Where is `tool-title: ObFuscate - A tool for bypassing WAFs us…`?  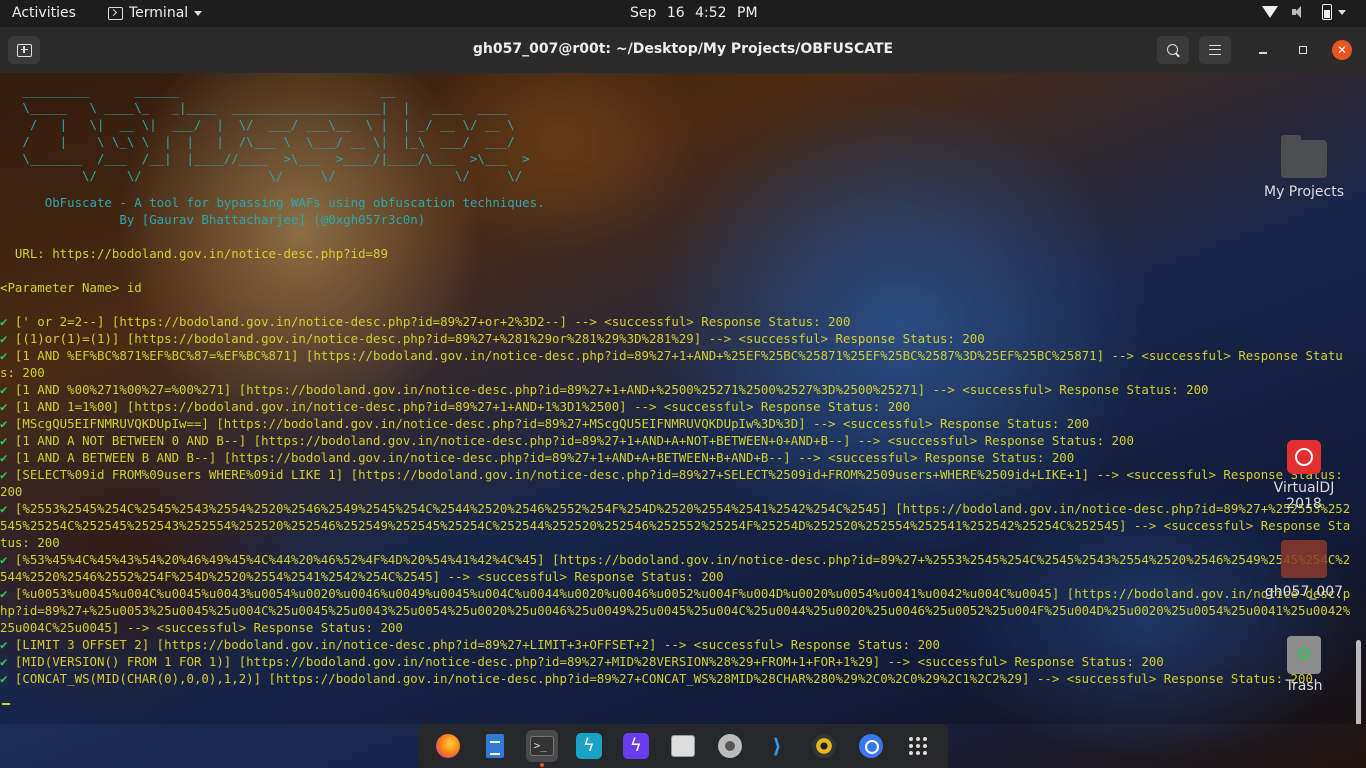 tool-title: ObFuscate - A tool for bypassing WAFs us… is located at coordinates (272, 202).